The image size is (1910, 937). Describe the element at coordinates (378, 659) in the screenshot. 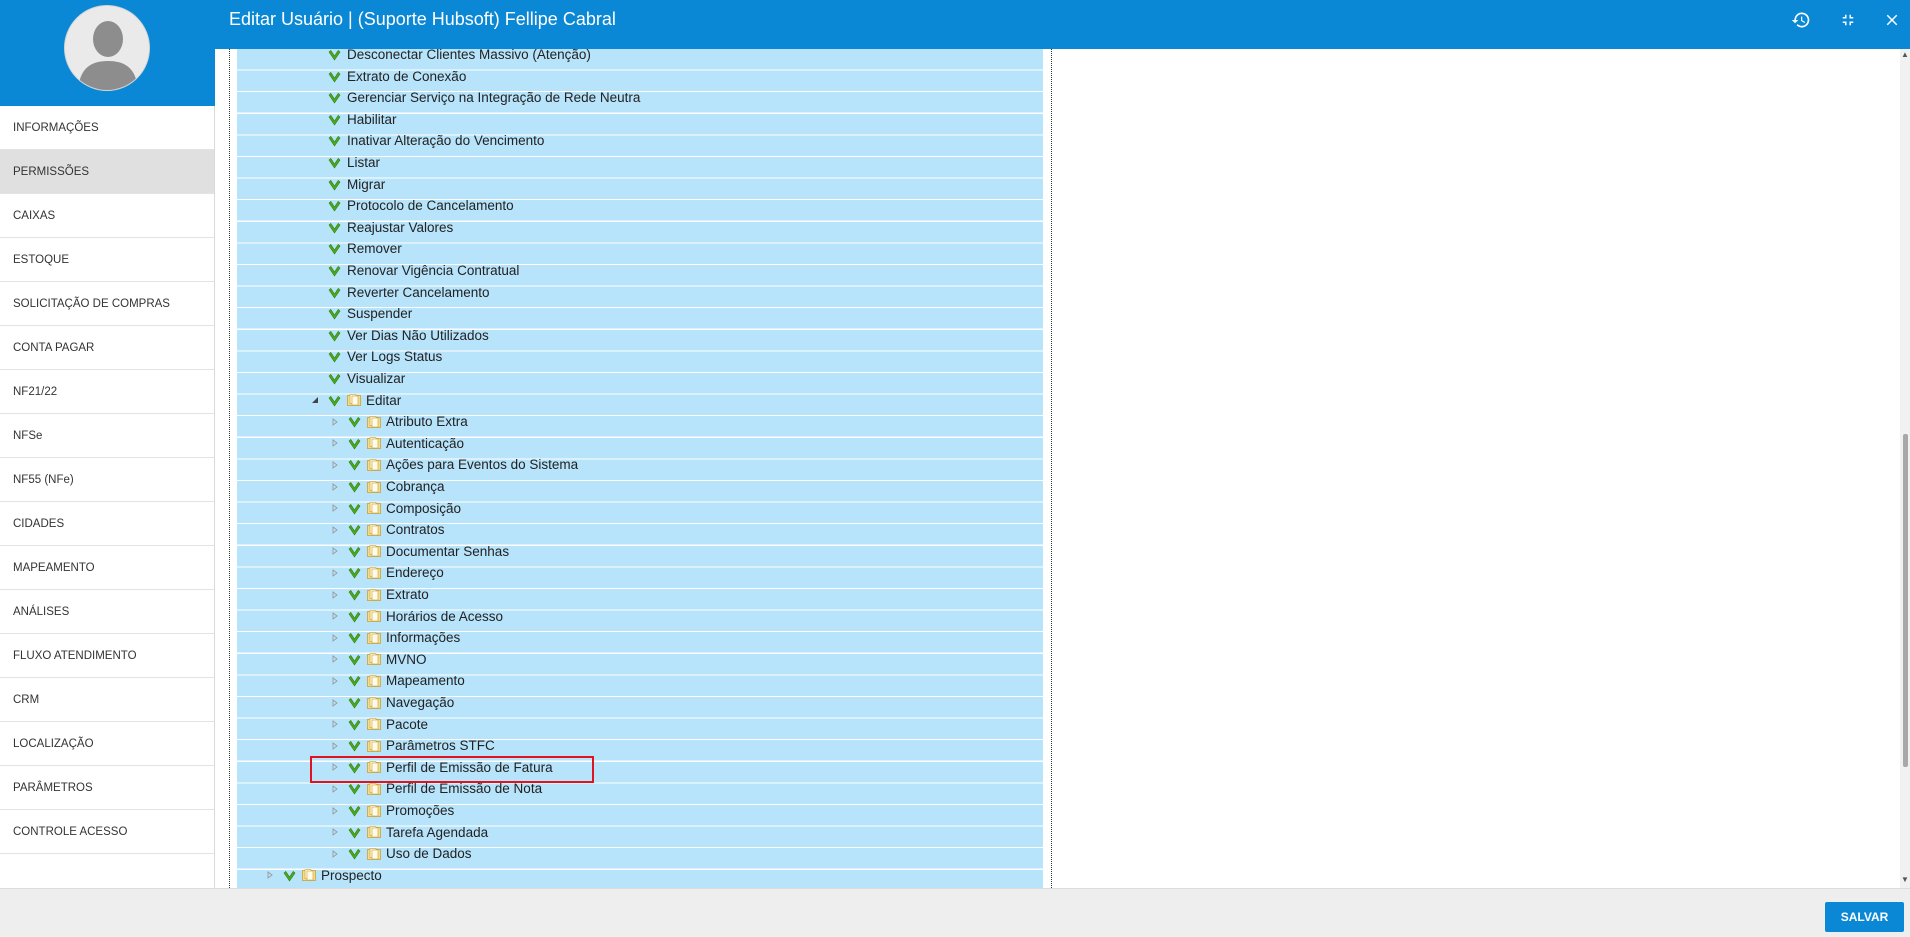

I see `tree-node-item: MVNO` at that location.